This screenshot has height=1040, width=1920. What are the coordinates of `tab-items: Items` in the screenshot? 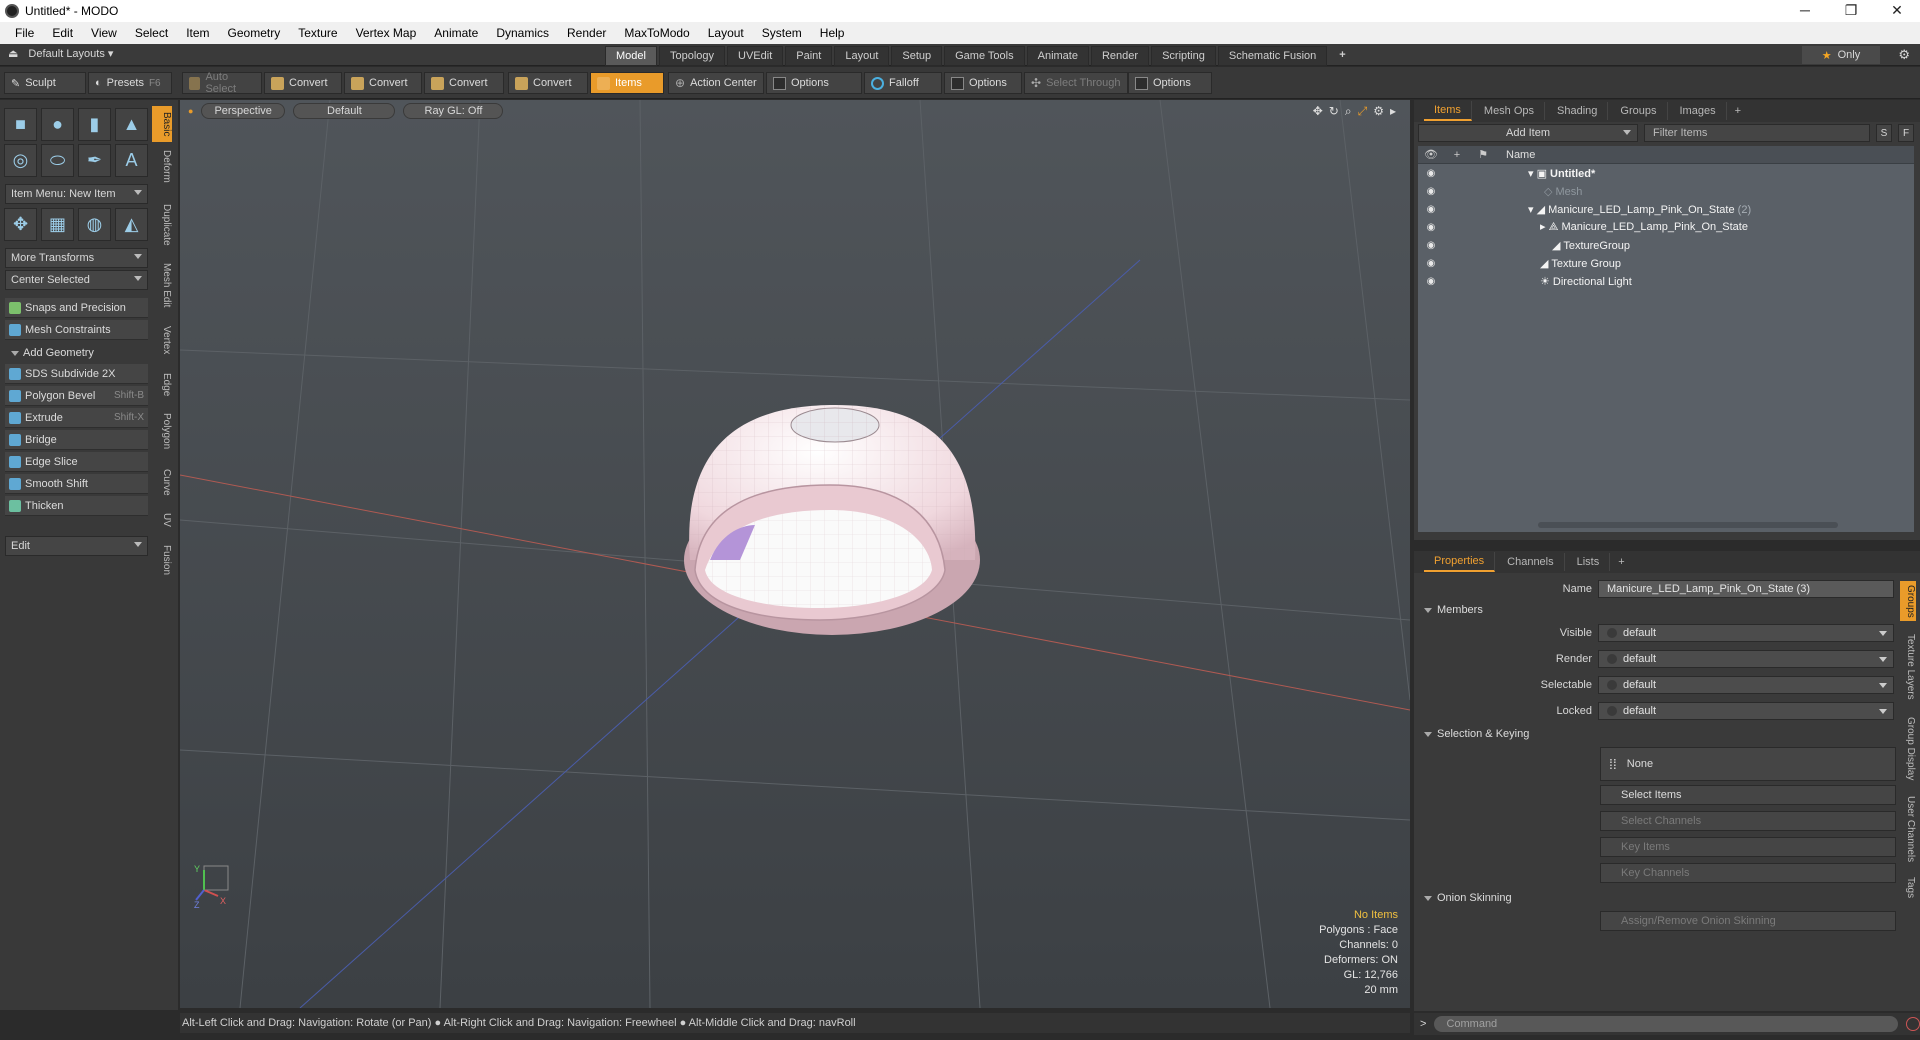 It's located at (1448, 111).